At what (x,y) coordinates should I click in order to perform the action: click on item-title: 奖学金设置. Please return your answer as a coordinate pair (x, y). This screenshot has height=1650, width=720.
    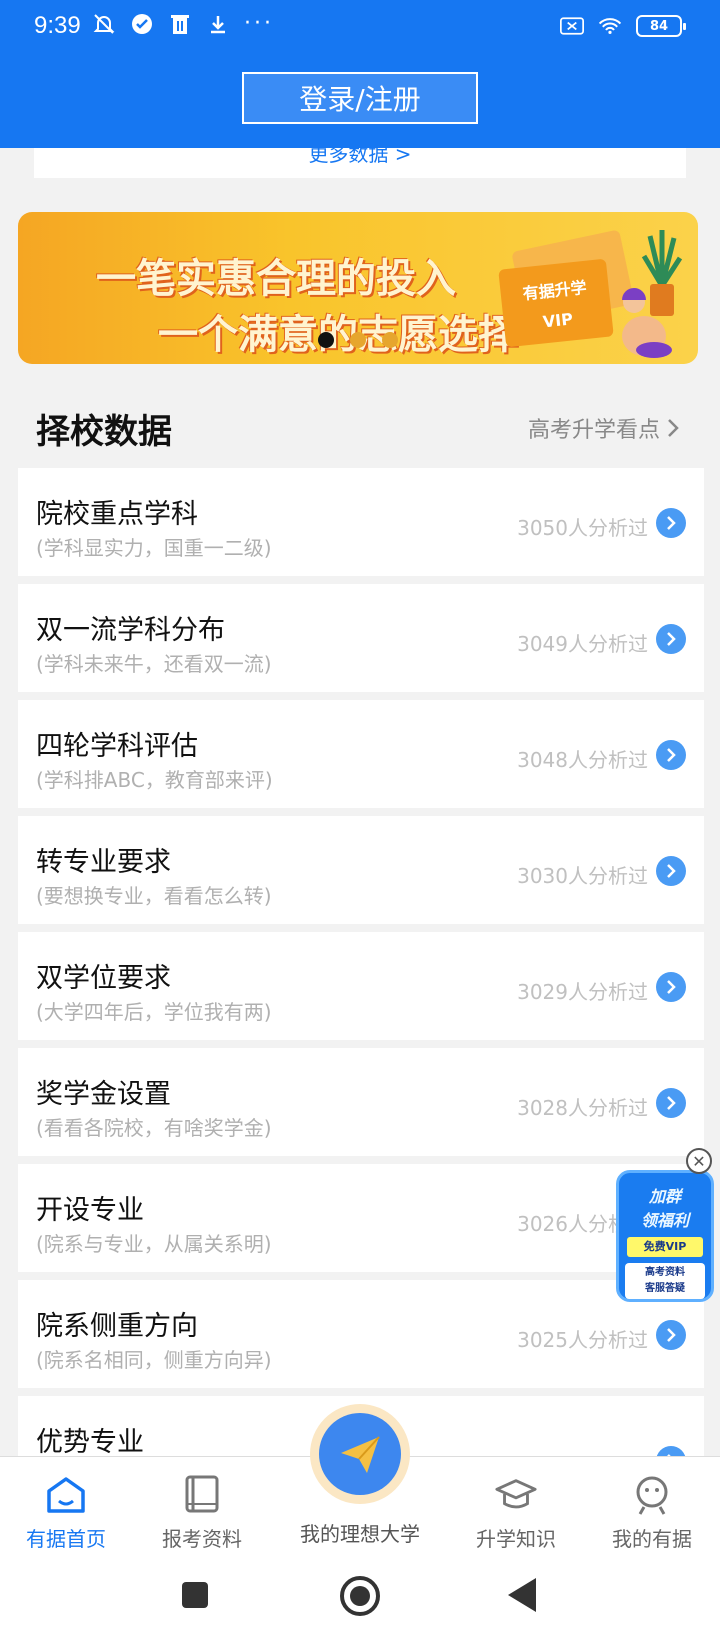
    Looking at the image, I should click on (103, 1094).